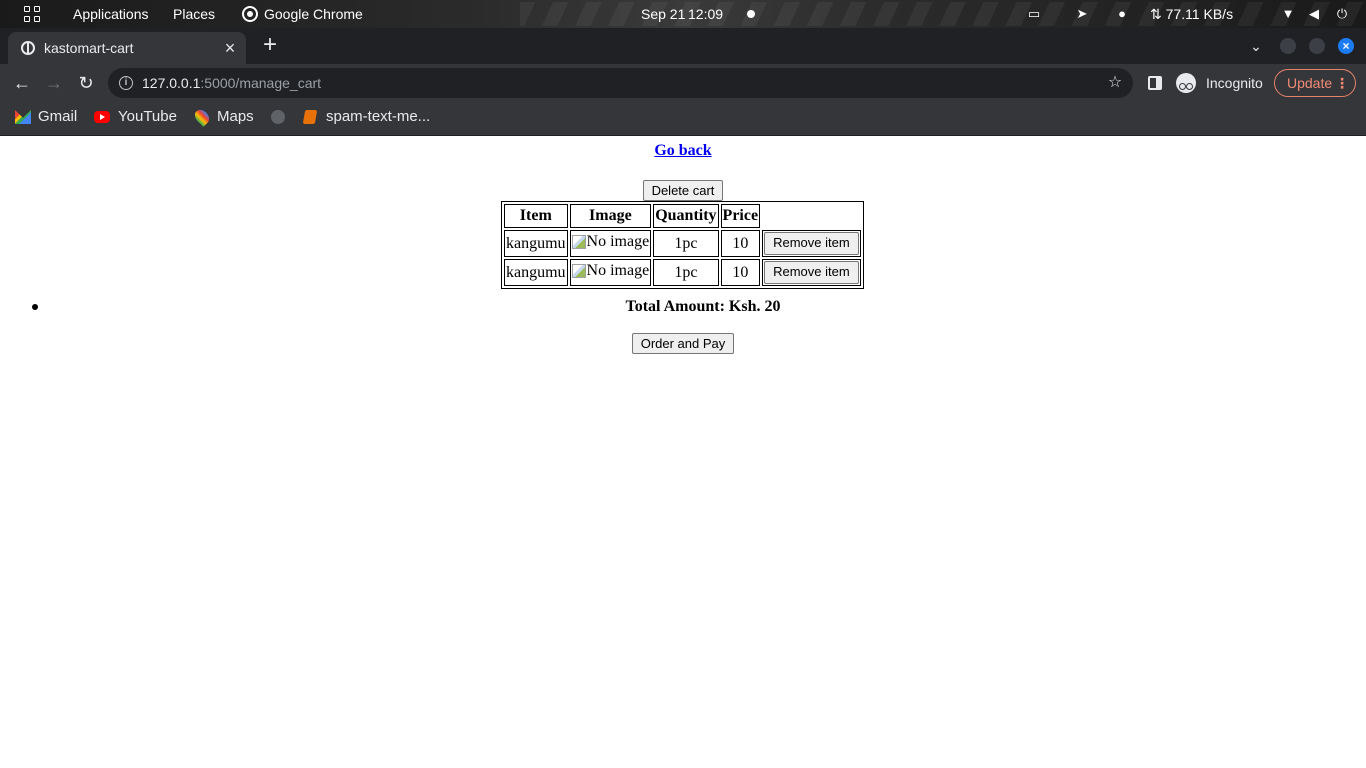  I want to click on incognito-label: Incognito, so click(1234, 83).